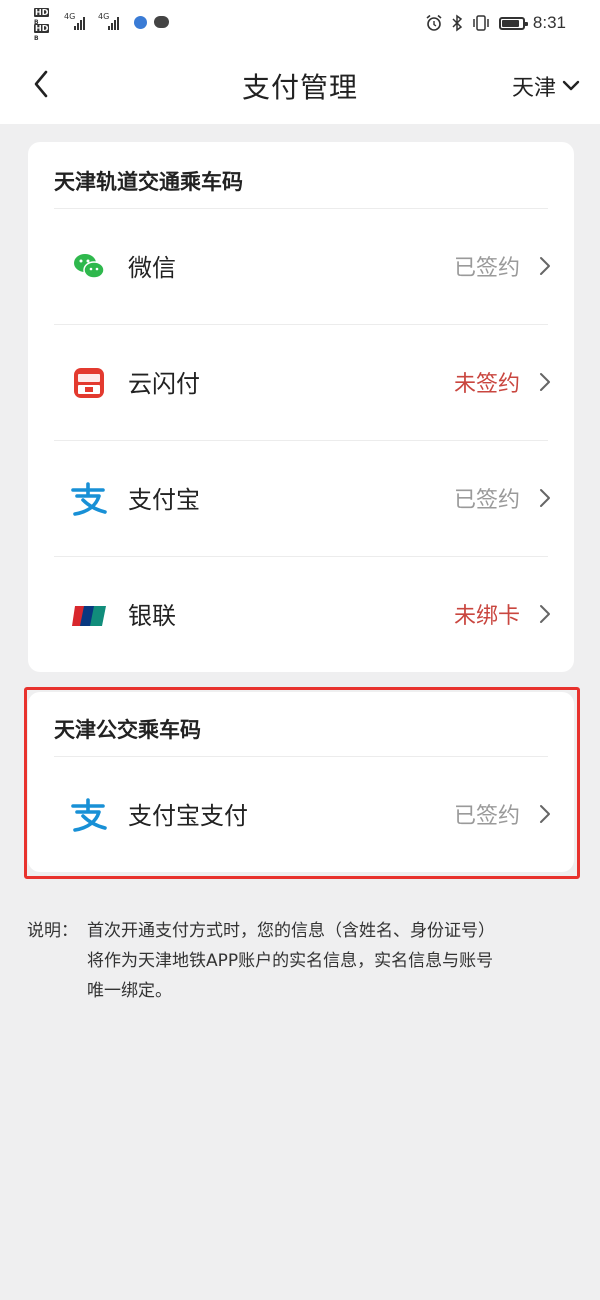 The width and height of the screenshot is (600, 1300). What do you see at coordinates (89, 383) in the screenshot?
I see `unionpay-quickpass-icon` at bounding box center [89, 383].